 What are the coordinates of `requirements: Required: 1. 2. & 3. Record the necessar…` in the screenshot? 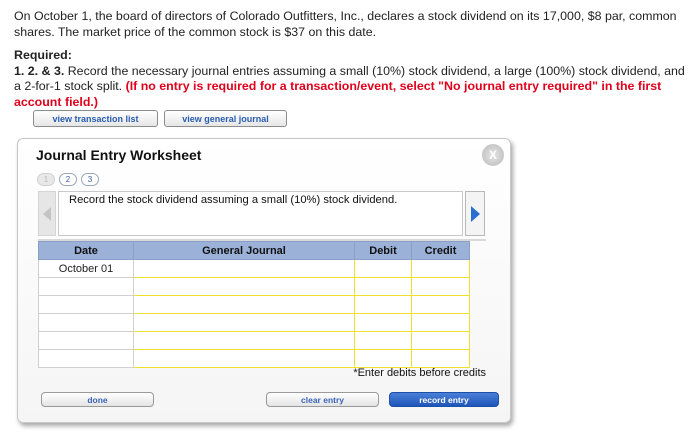 It's located at (352, 79).